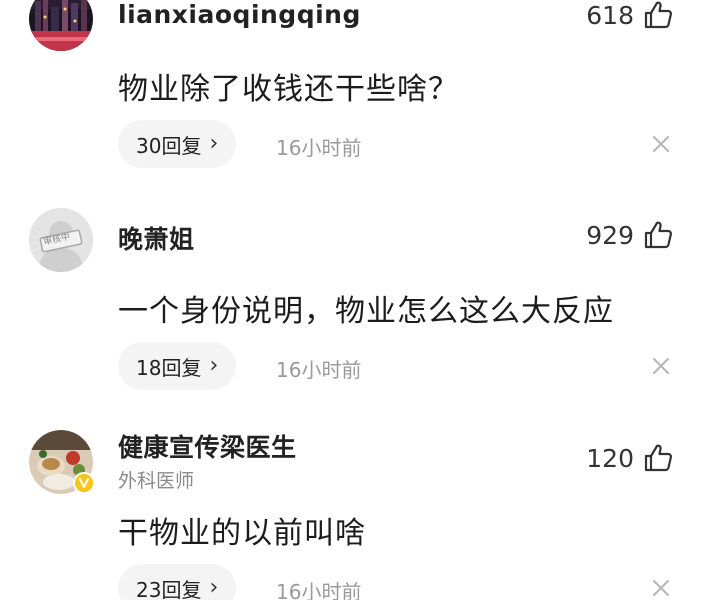 The width and height of the screenshot is (714, 600). Describe the element at coordinates (169, 588) in the screenshot. I see `reply-label: 23回复` at that location.